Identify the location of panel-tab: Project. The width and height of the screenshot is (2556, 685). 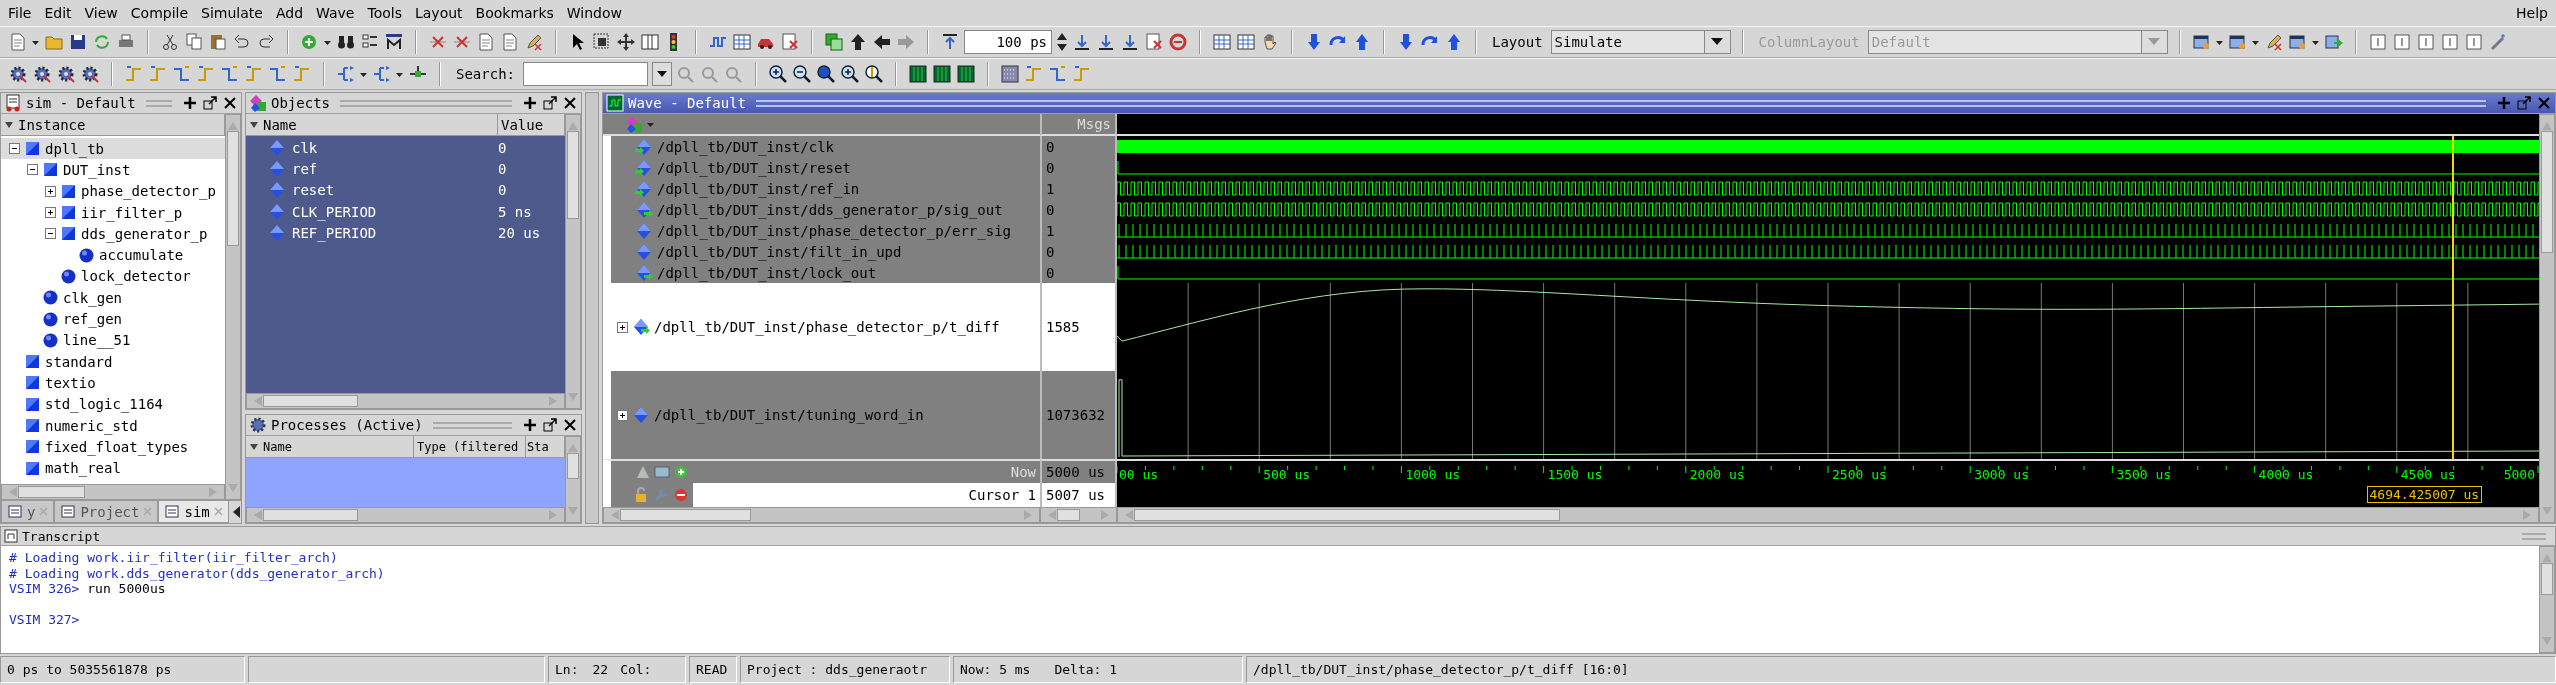
(106, 512).